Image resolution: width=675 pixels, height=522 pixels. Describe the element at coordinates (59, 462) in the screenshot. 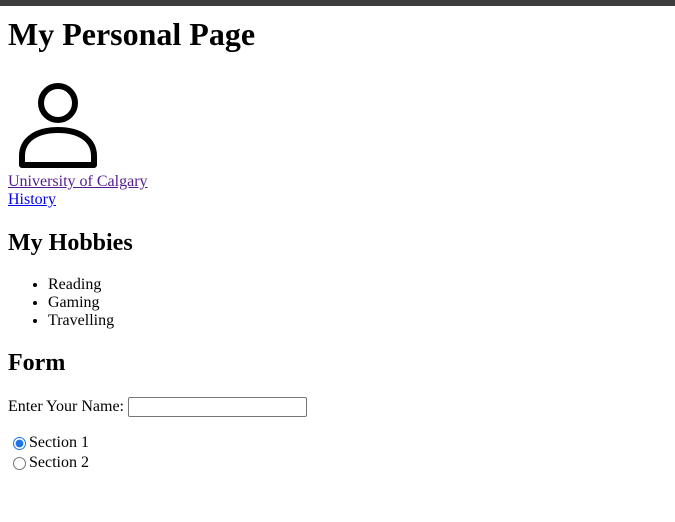

I see `section-2-label: Section 2` at that location.